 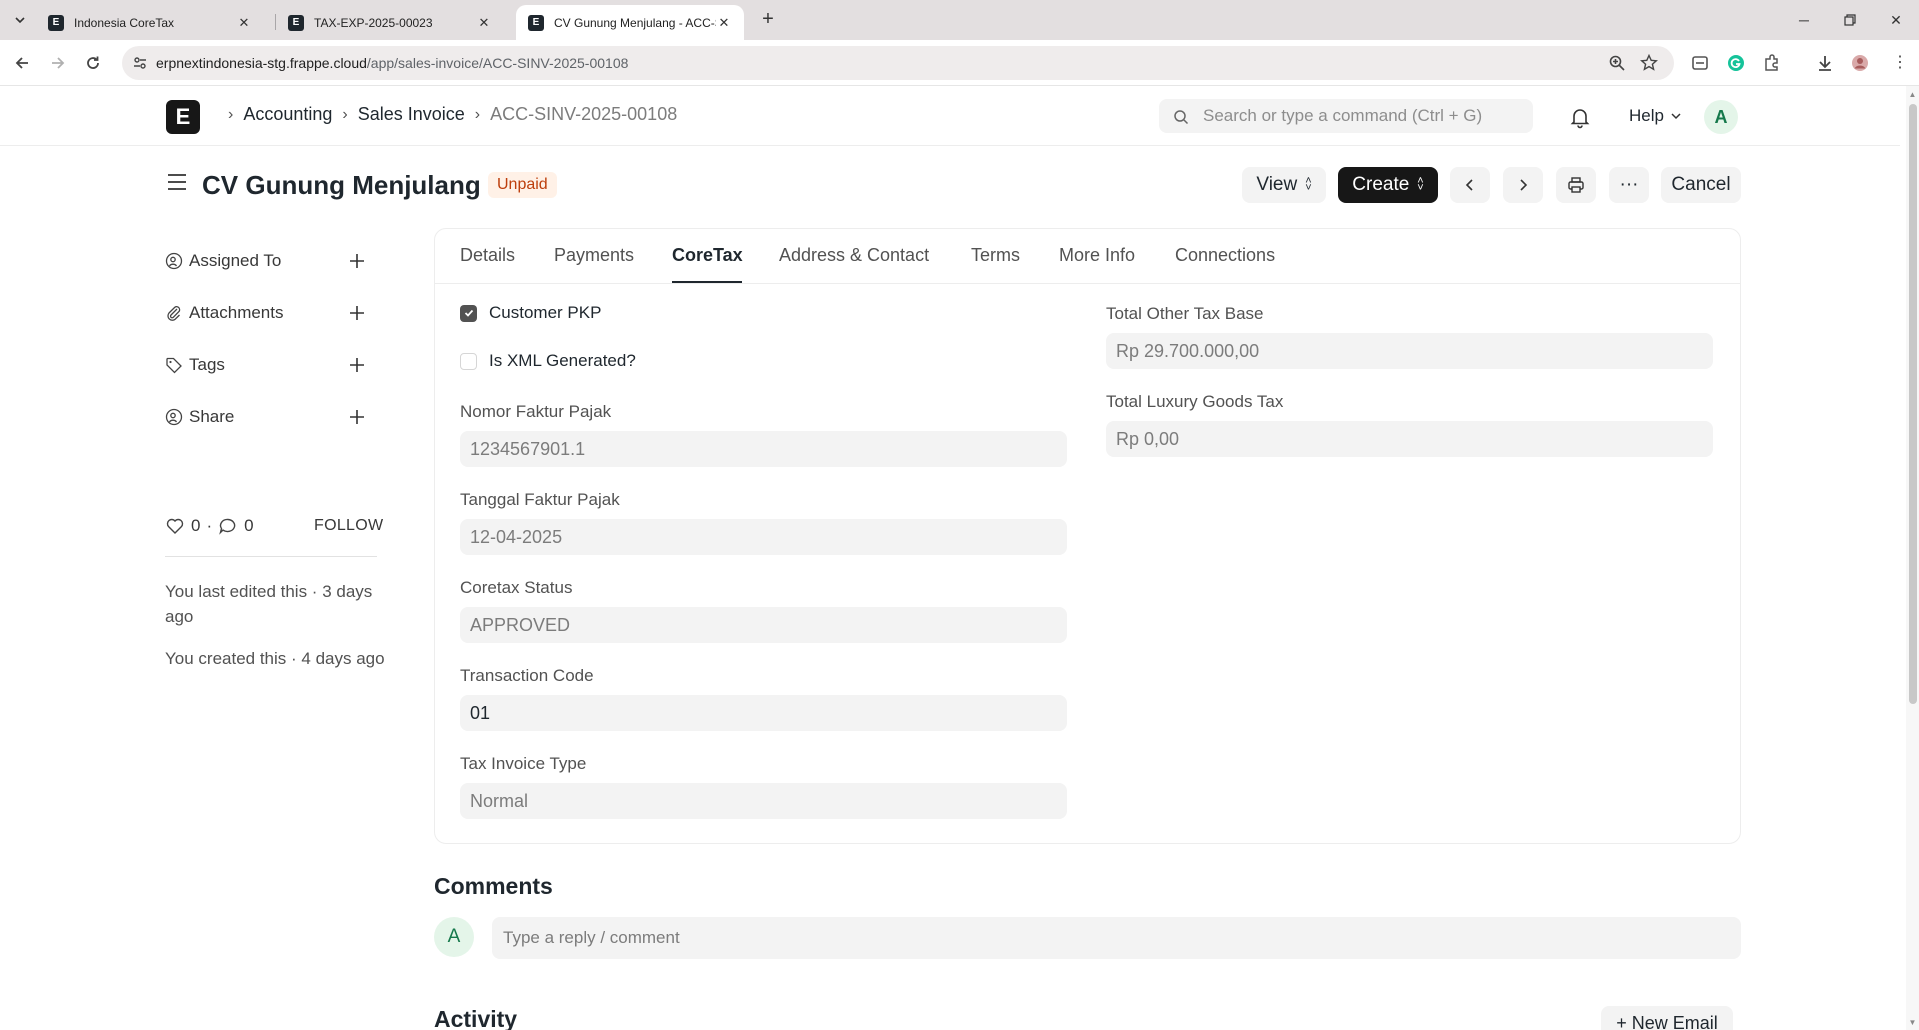 What do you see at coordinates (1308, 184) in the screenshot?
I see `select-arrows-icon: ˄ ˅` at bounding box center [1308, 184].